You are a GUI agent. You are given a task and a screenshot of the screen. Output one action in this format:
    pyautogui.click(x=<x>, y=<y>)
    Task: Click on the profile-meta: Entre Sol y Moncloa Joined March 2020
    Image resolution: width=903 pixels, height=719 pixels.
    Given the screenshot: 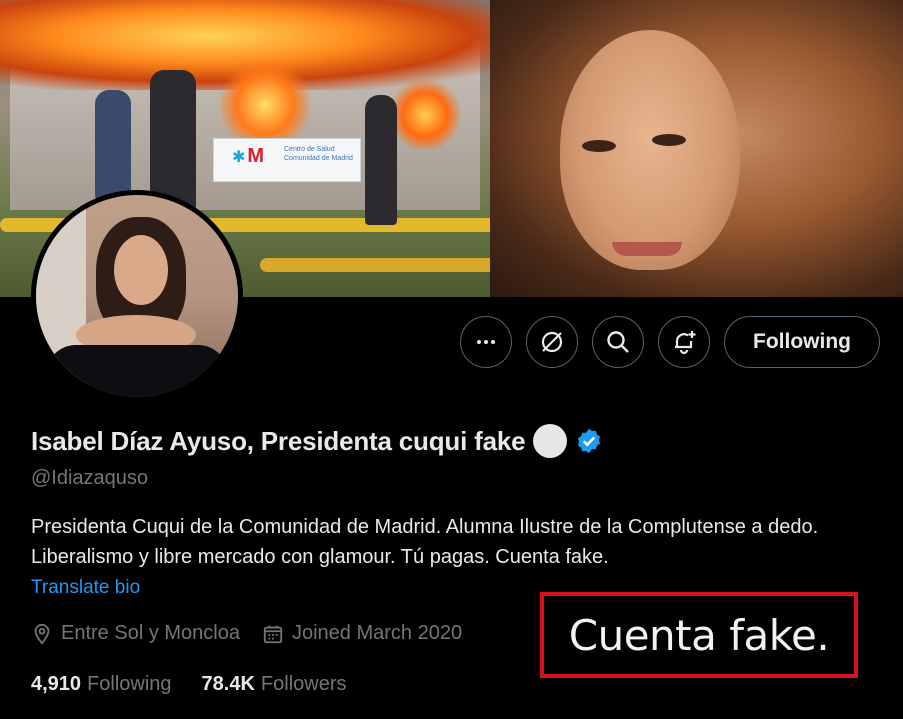 What is the action you would take?
    pyautogui.click(x=257, y=633)
    